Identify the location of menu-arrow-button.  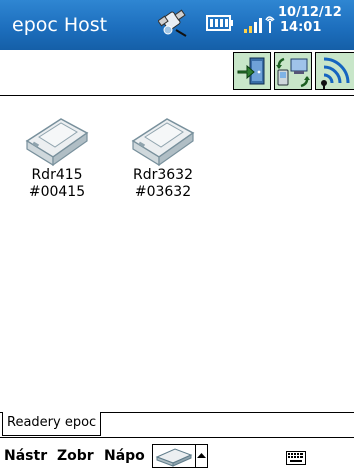
(202, 456).